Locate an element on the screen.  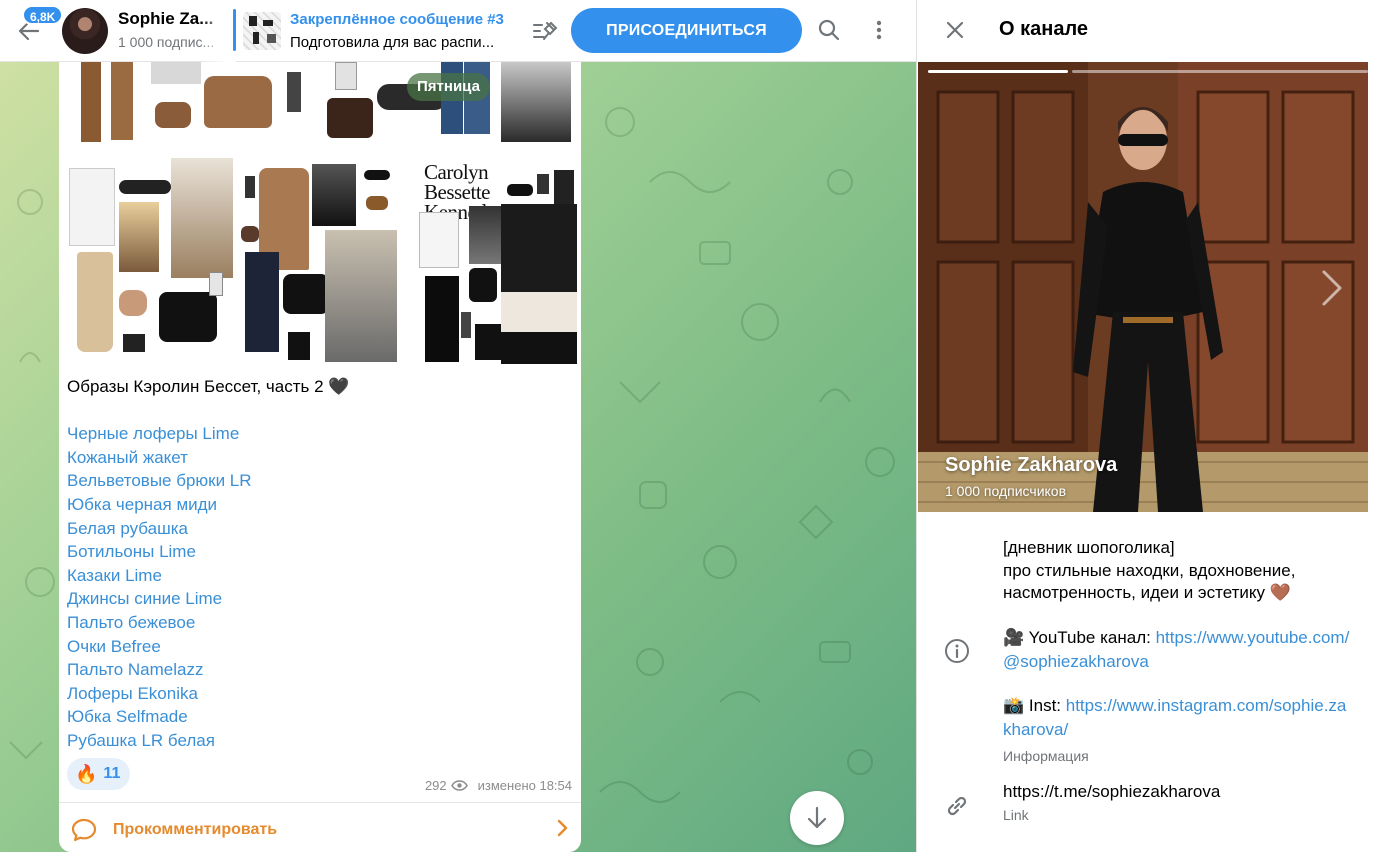
cover-channel-name: Sophie Zakharova is located at coordinates (1031, 465).